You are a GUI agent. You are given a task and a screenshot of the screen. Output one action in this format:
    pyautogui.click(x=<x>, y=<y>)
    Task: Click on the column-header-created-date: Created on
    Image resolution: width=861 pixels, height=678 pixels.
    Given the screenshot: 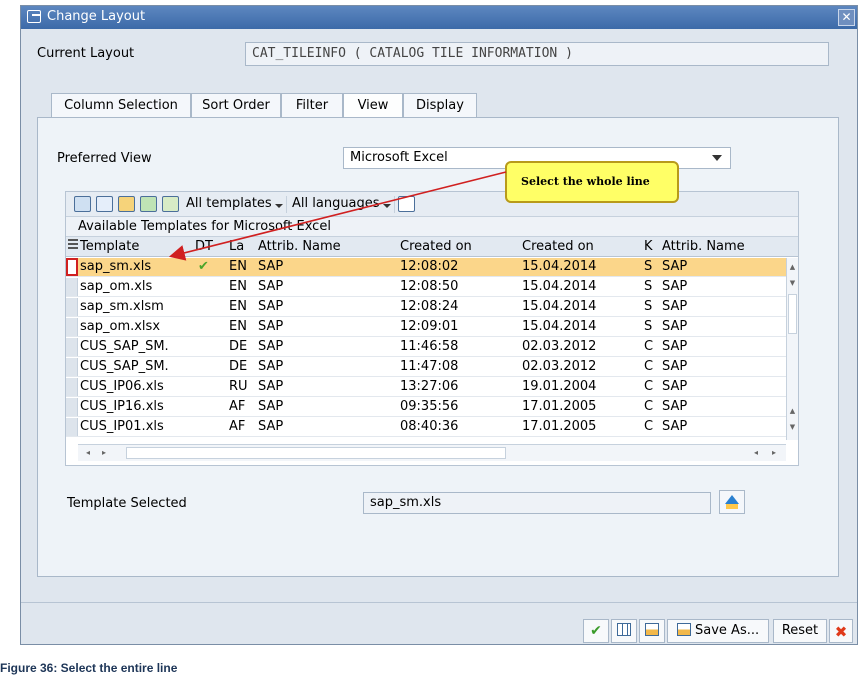 What is the action you would take?
    pyautogui.click(x=558, y=246)
    